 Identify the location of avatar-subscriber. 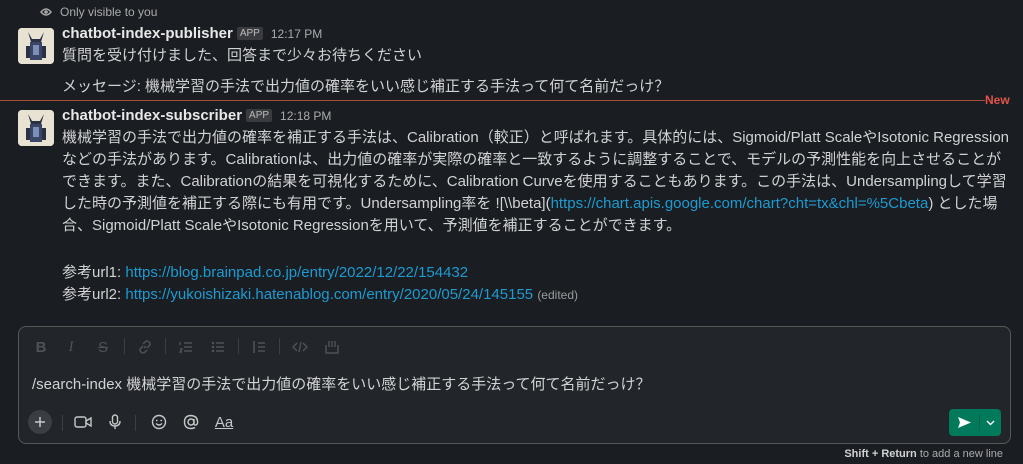
(36, 128).